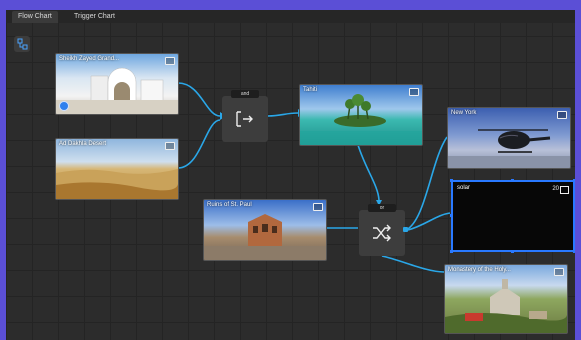 The image size is (581, 340). I want to click on card-title: Ruins of St. Paul, so click(229, 205).